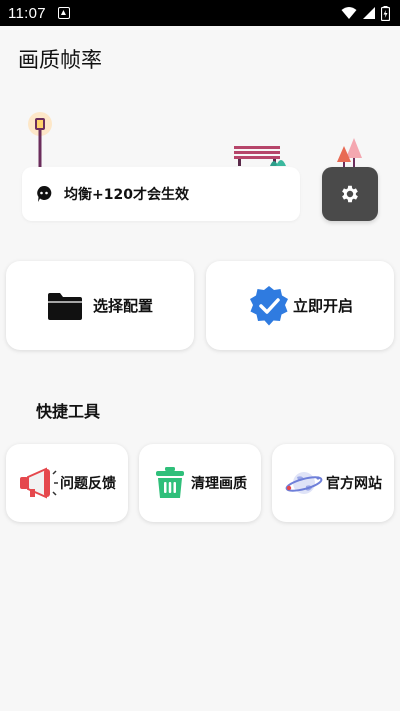 The image size is (400, 711). I want to click on official-website-button: 官方网站, so click(333, 483).